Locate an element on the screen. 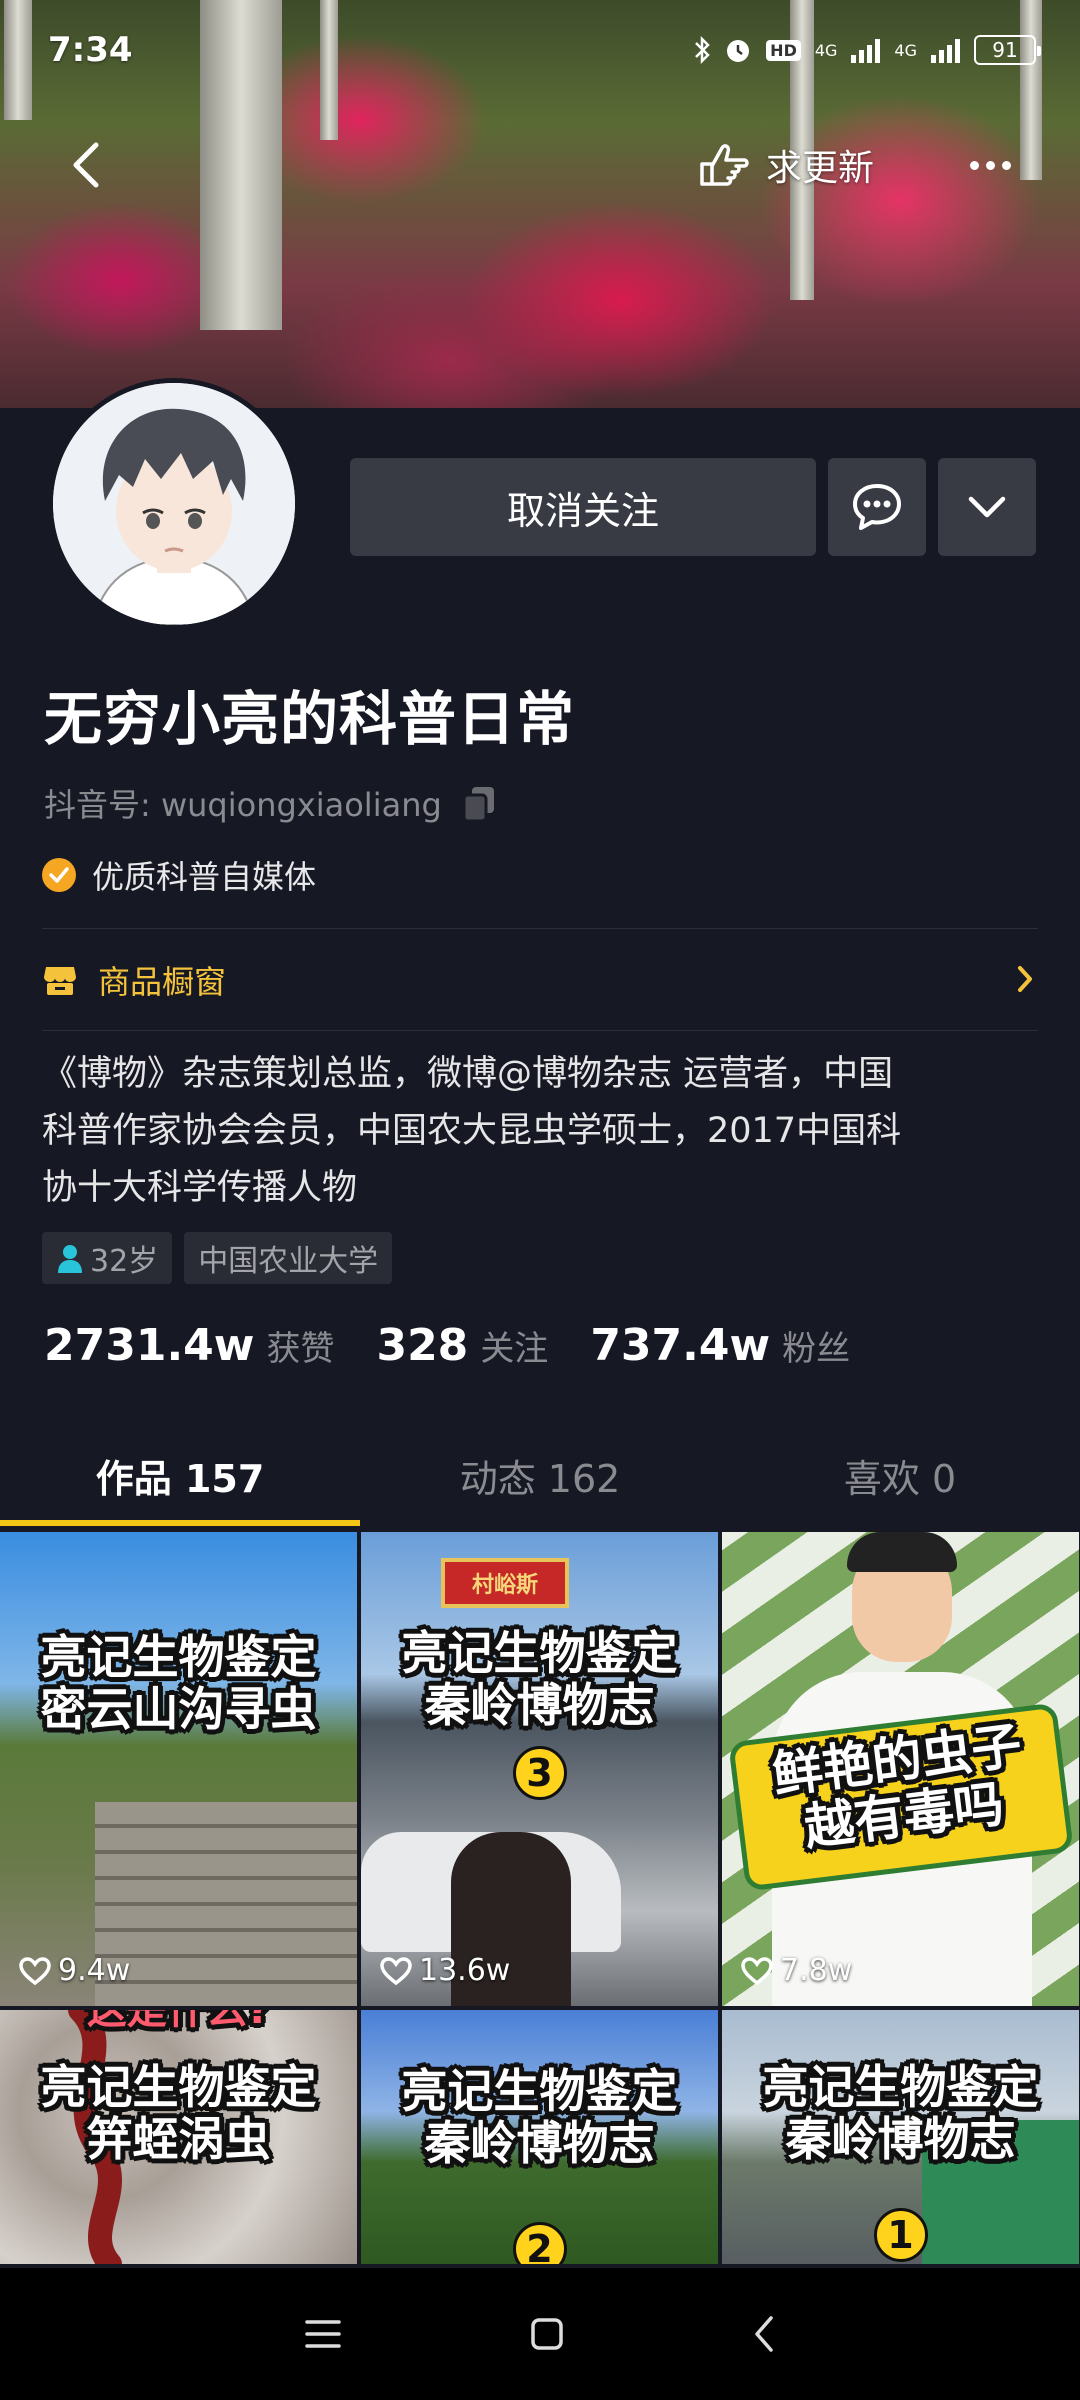  avatar is located at coordinates (174, 504).